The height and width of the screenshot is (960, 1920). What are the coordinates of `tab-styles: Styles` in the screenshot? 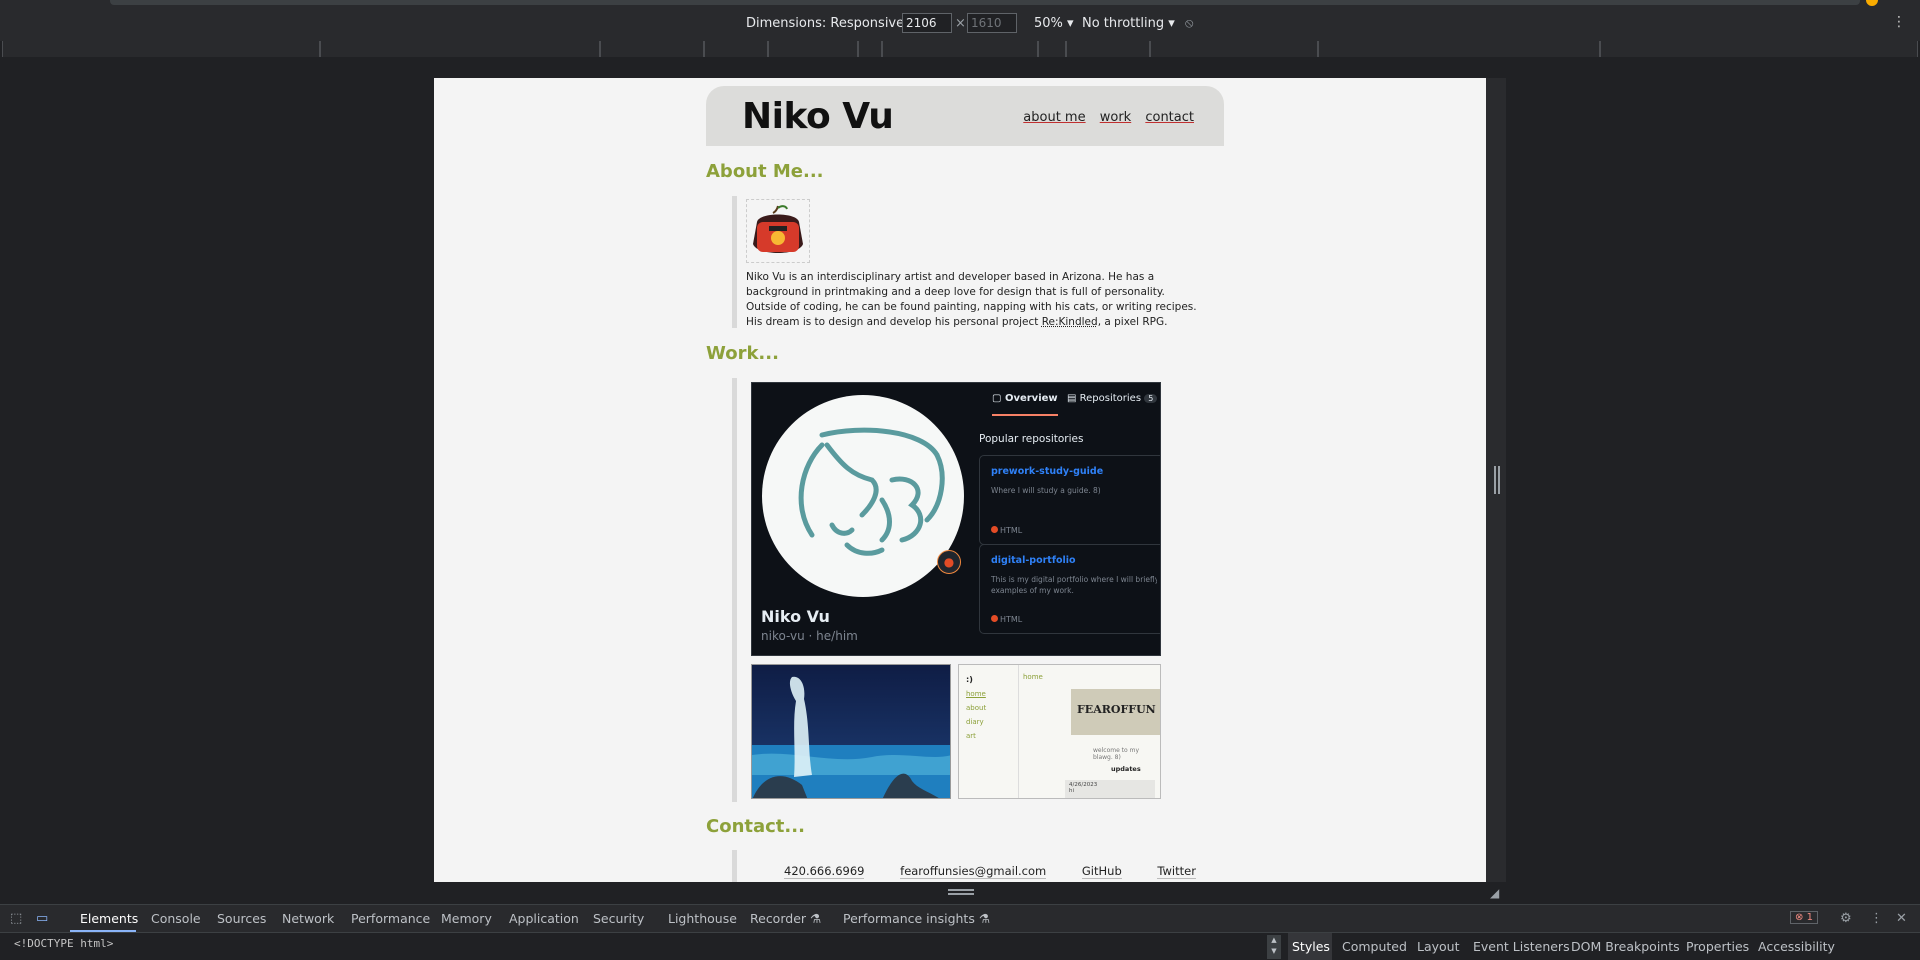 It's located at (1311, 946).